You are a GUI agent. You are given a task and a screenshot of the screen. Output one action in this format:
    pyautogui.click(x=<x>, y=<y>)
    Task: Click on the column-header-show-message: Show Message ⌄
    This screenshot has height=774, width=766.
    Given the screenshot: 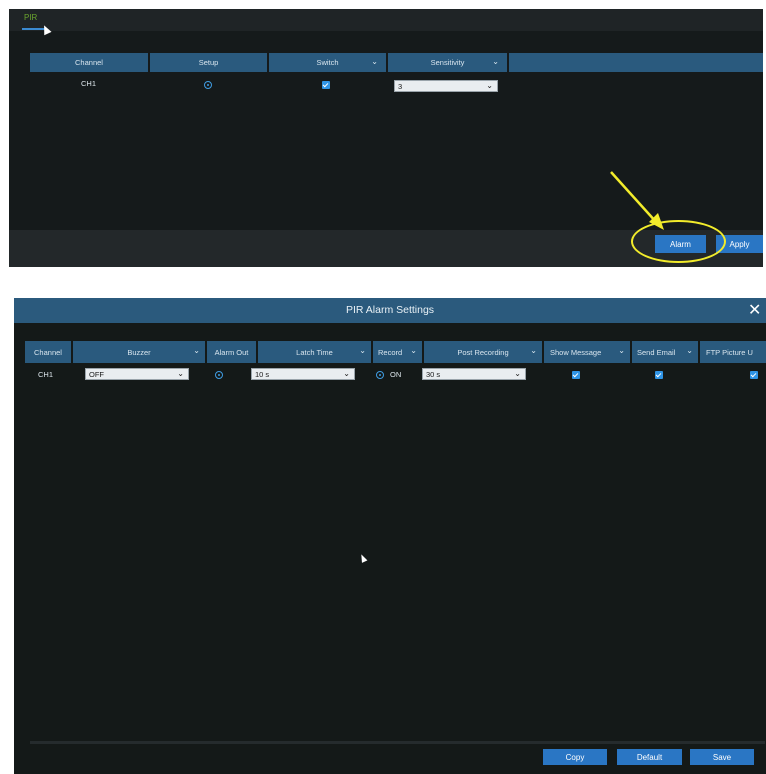 What is the action you would take?
    pyautogui.click(x=587, y=352)
    